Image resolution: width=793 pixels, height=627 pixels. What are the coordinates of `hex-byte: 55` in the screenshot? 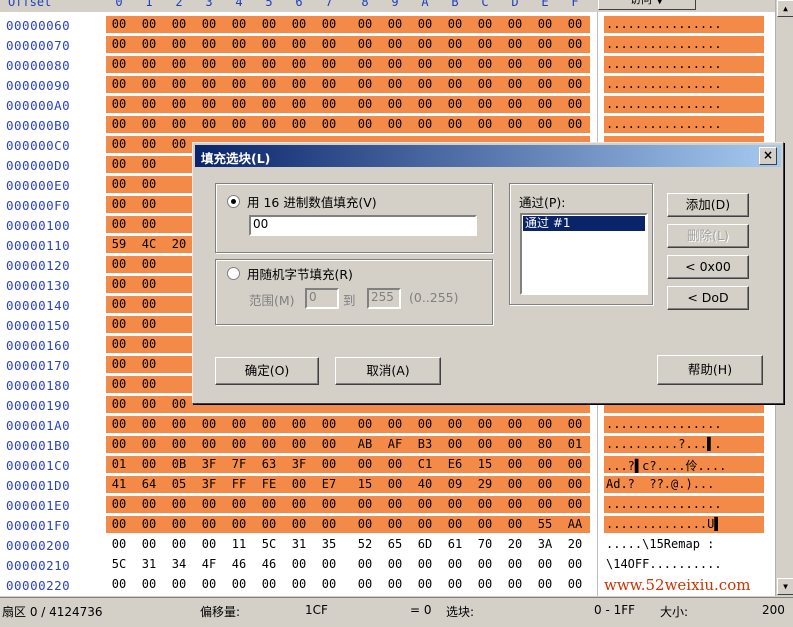 It's located at (545, 524).